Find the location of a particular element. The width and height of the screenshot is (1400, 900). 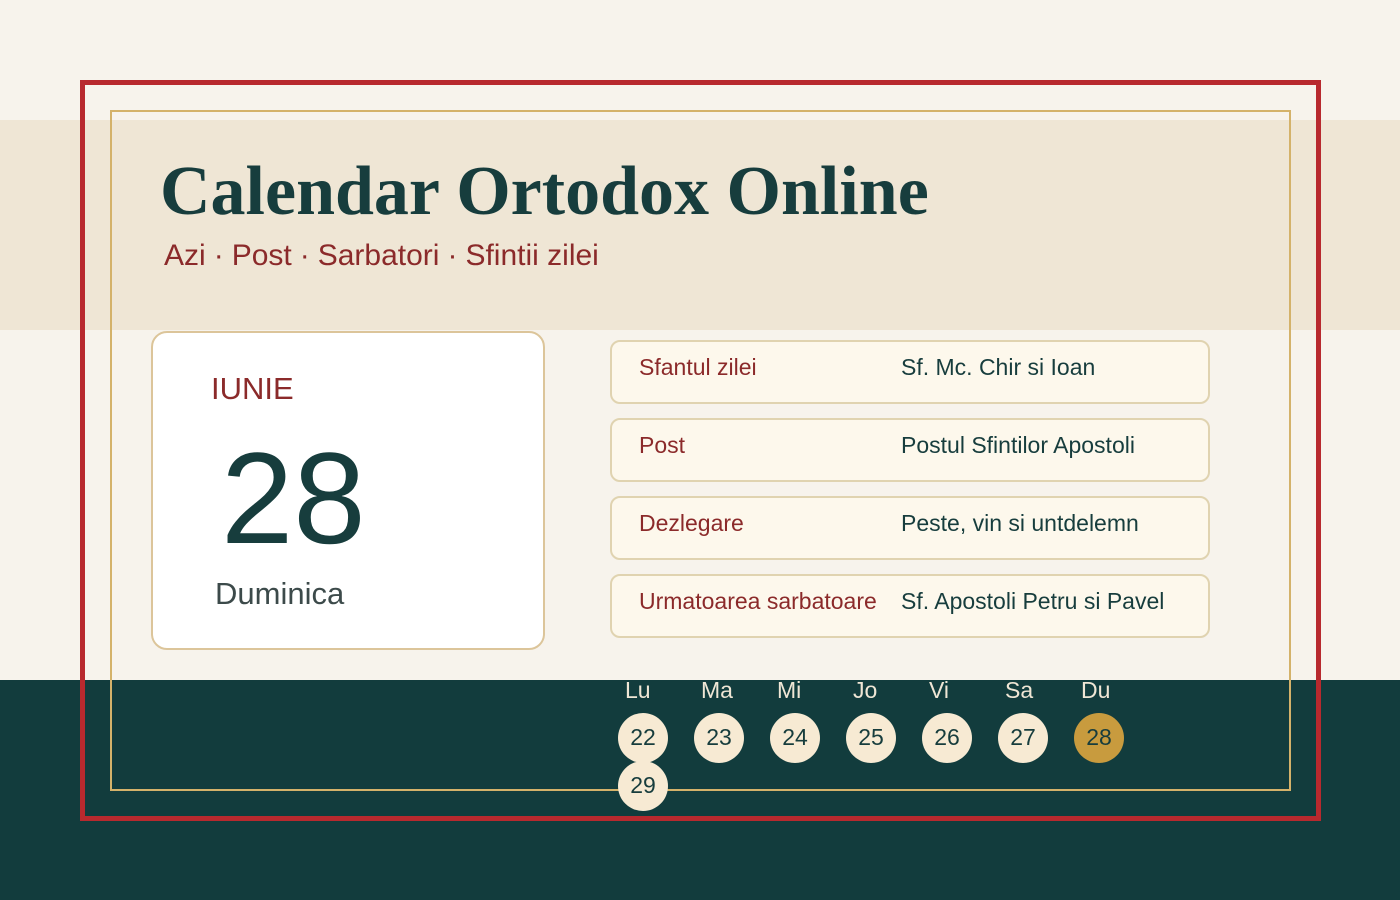

weekday-header: Lu is located at coordinates (638, 690).